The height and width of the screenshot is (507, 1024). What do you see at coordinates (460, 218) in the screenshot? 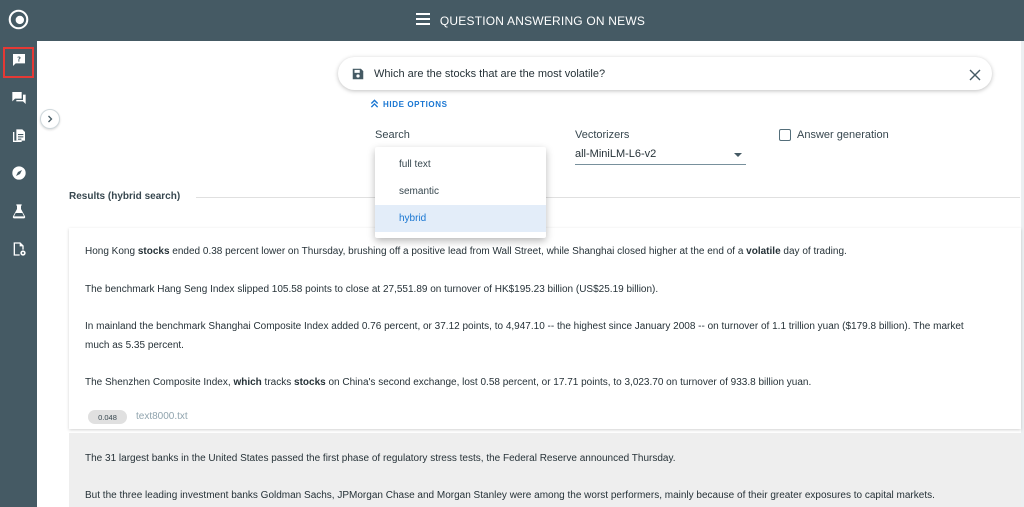
I see `search-option-hybrid: hybrid` at bounding box center [460, 218].